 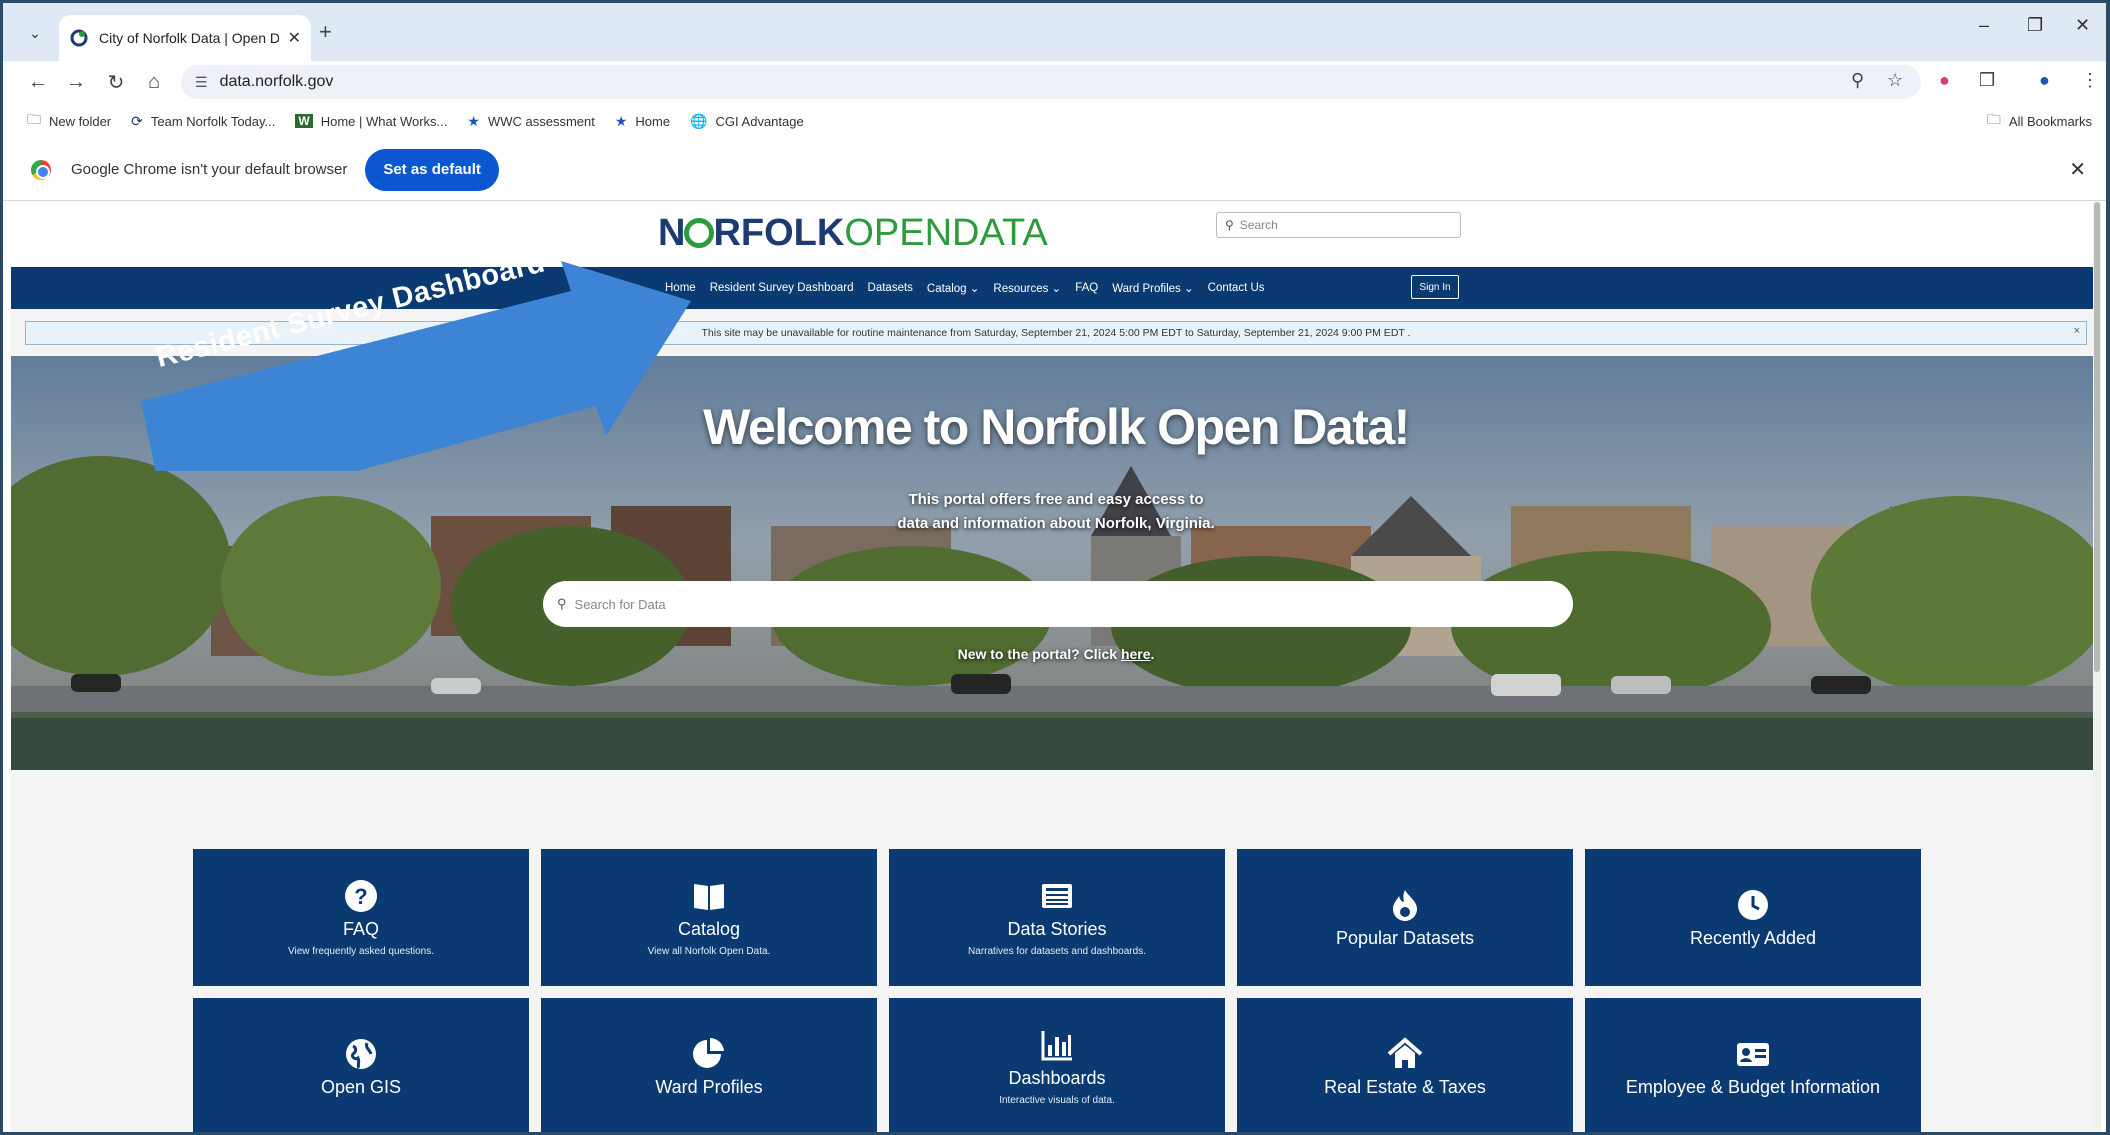 I want to click on nav-catalog: Catalog ⌄, so click(x=953, y=288).